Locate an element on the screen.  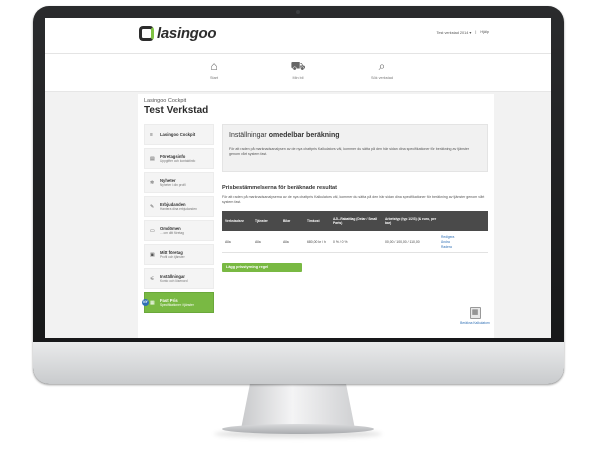
sidebar-item-0: ≡ Lasingoo Cockpit is located at coordinates (179, 134).